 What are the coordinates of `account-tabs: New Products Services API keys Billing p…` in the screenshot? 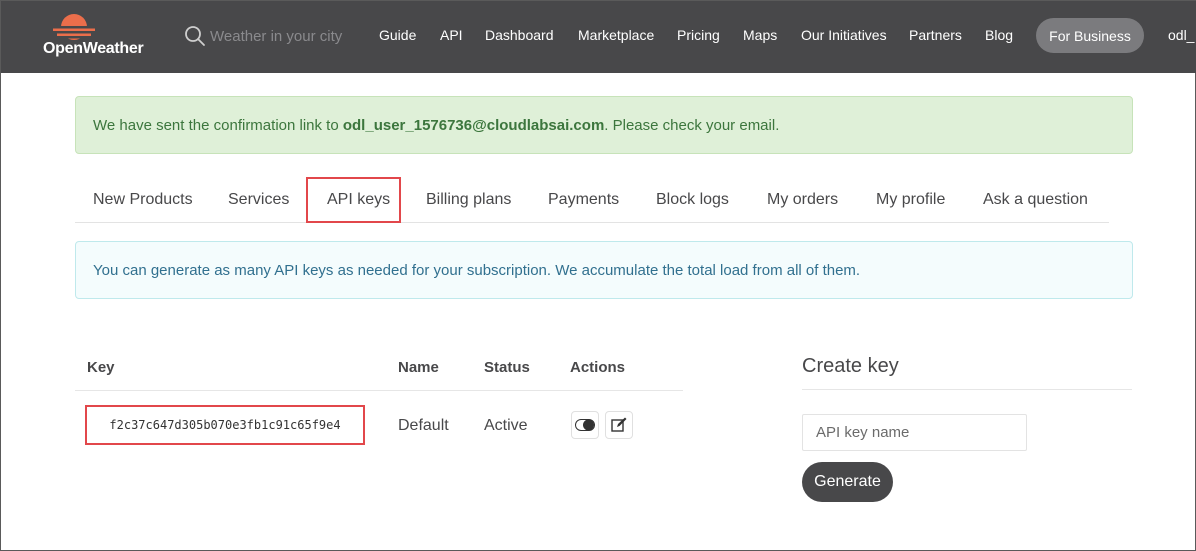 It's located at (592, 200).